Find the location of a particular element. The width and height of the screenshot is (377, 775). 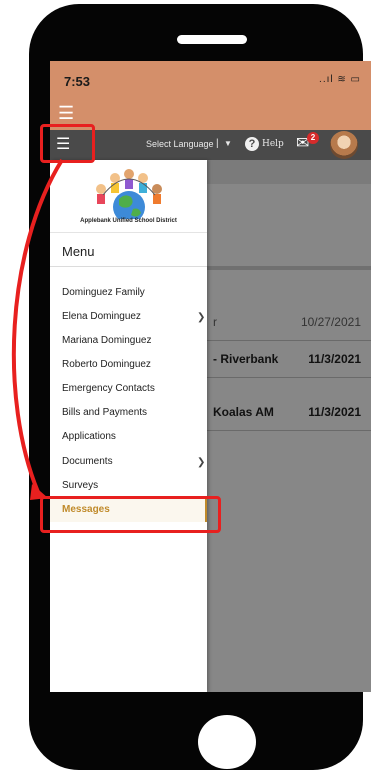

menu-item-label: Roberto Dominguez is located at coordinates (106, 364).